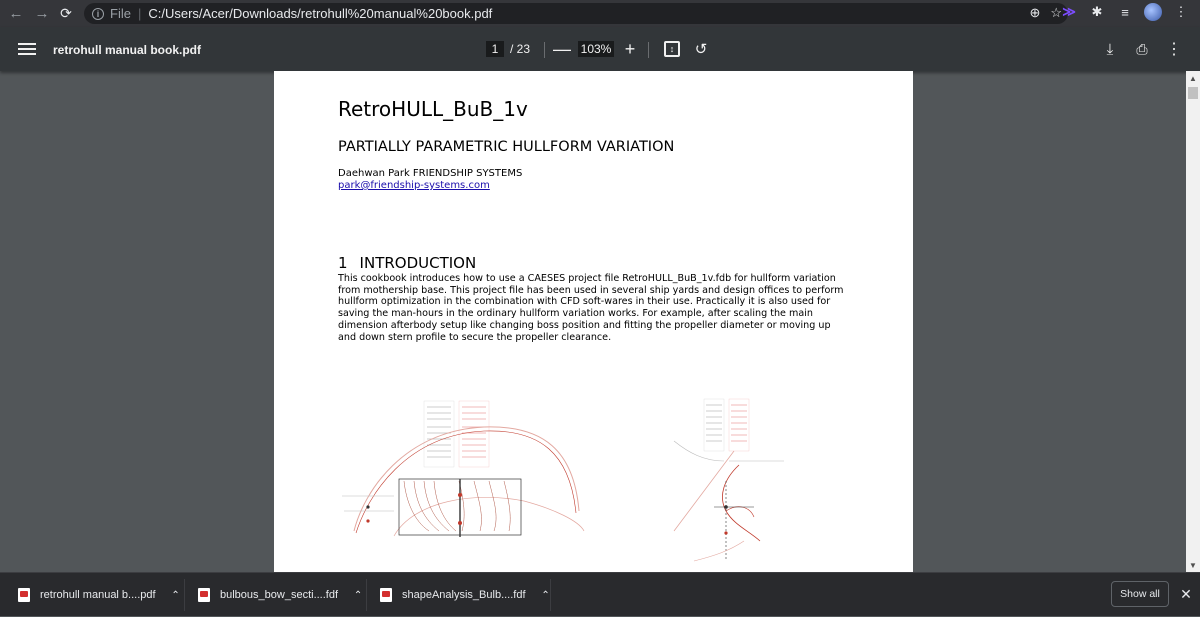 The height and width of the screenshot is (617, 1200). I want to click on vertical-scrollbar: ▲ ▼, so click(1193, 321).